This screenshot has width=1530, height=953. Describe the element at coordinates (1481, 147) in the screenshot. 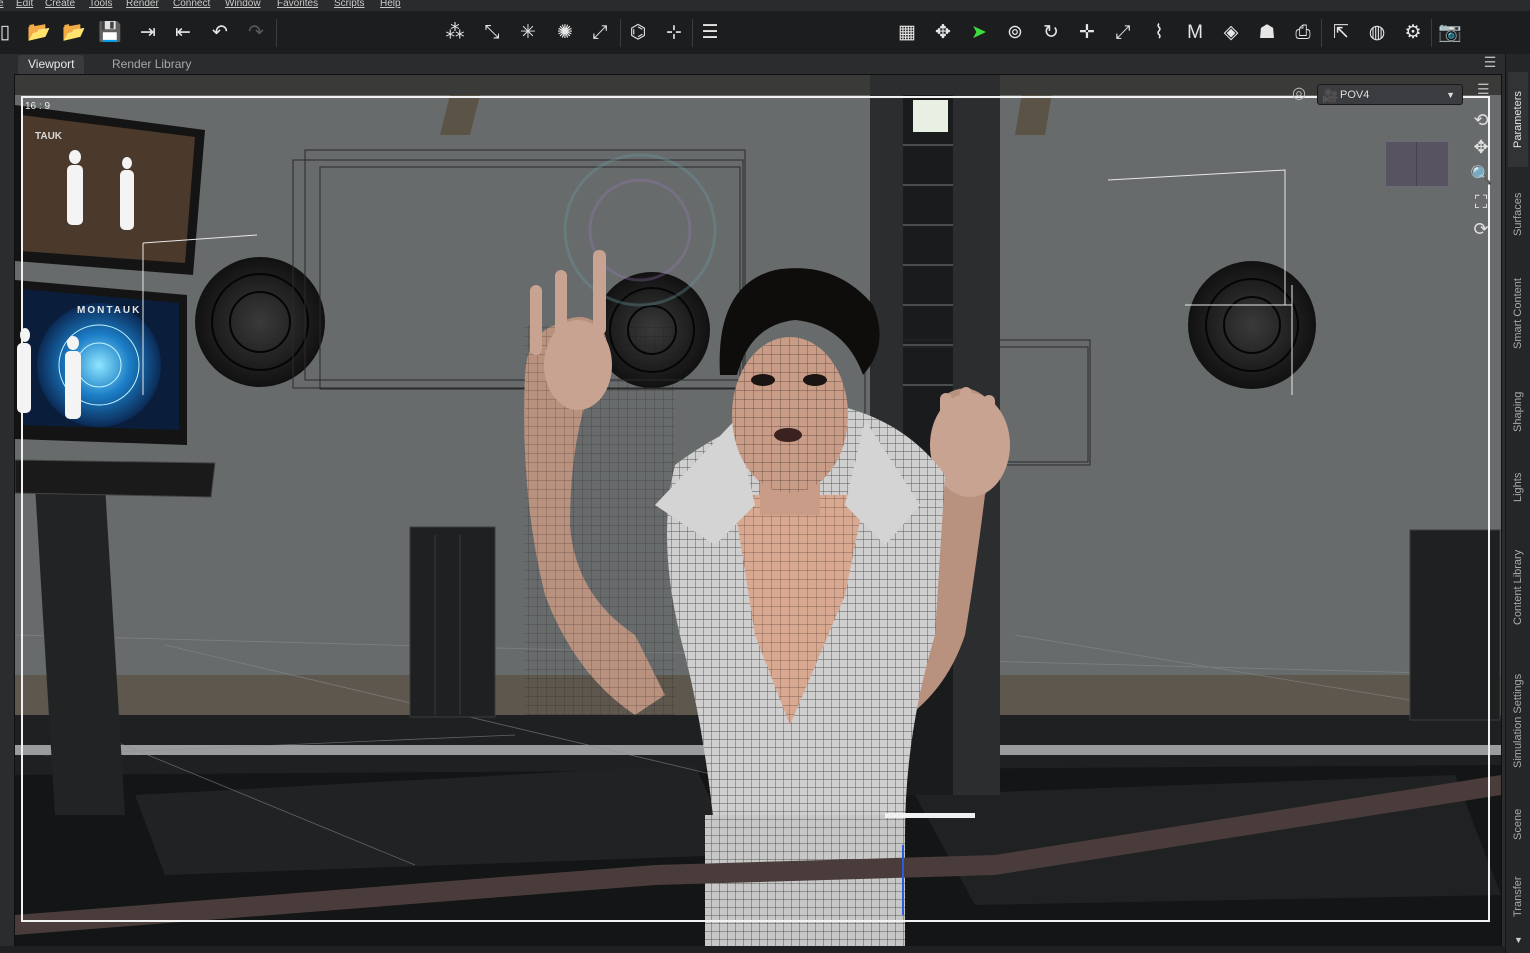

I see `pan-control-icon: ✥` at that location.